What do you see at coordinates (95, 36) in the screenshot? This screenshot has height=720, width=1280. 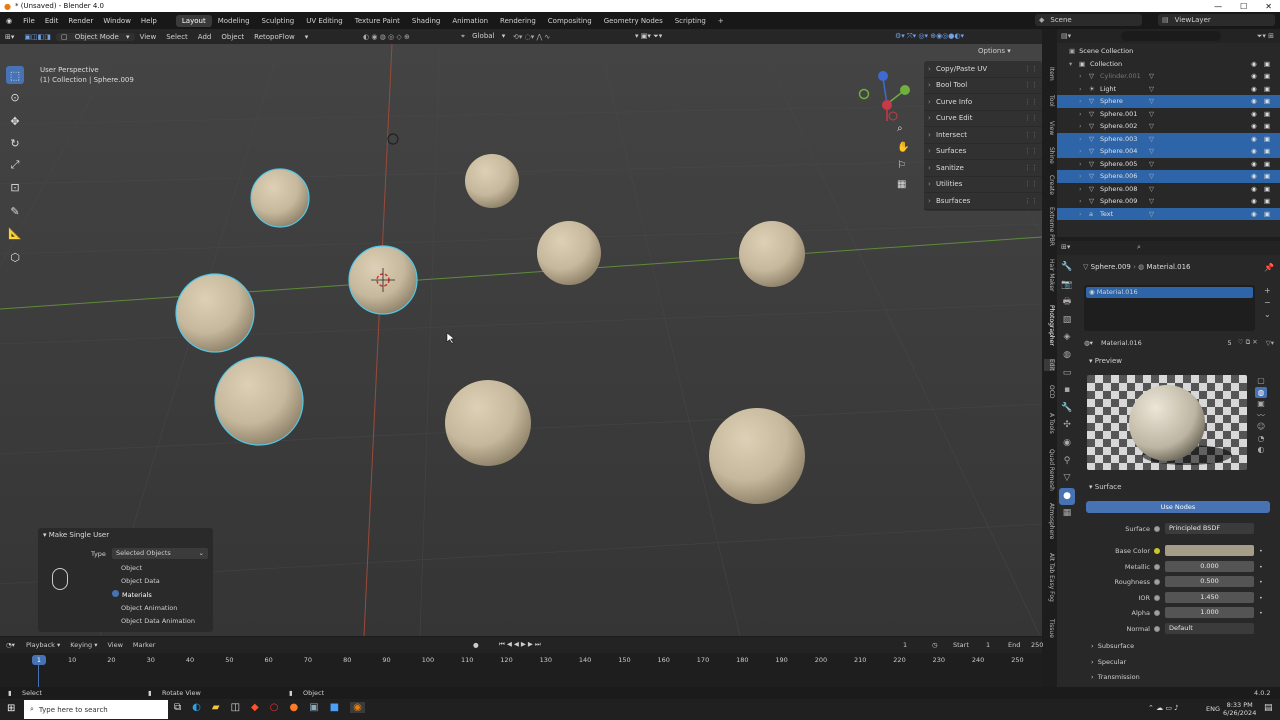 I see `mode-dropdown: ▢ Object Mode ▾` at bounding box center [95, 36].